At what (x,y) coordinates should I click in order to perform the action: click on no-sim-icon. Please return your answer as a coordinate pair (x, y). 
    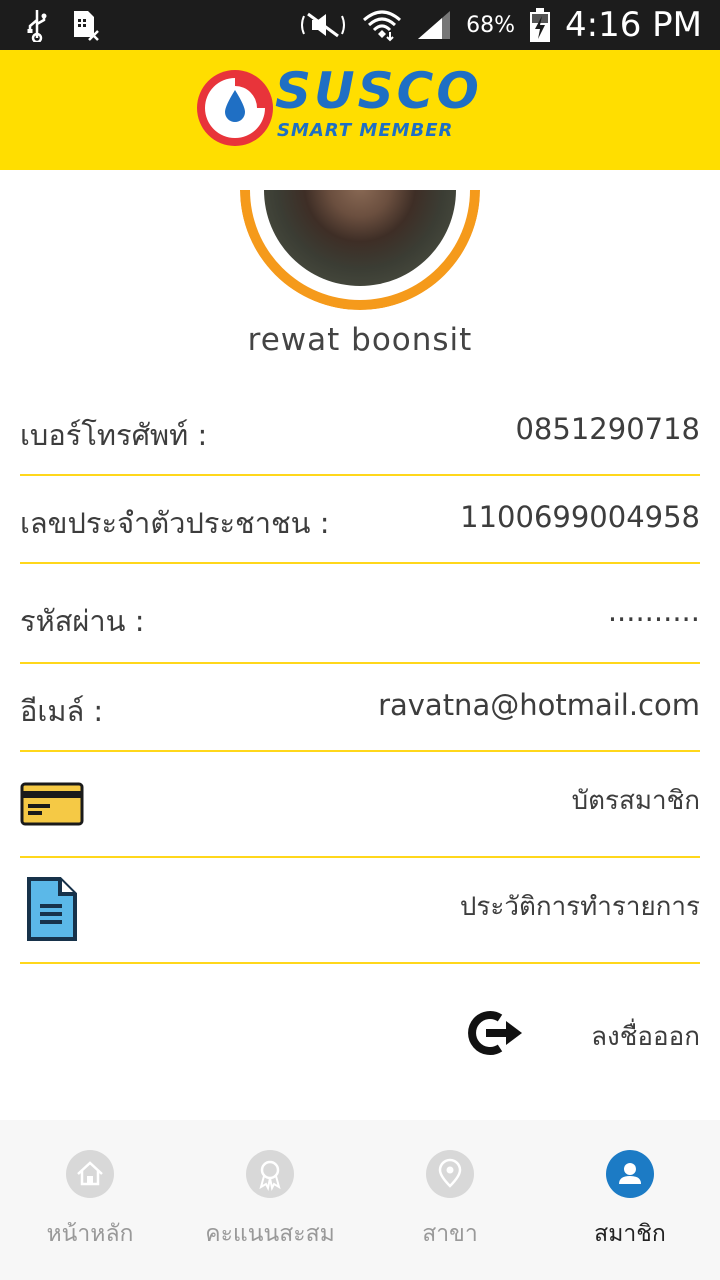
    Looking at the image, I should click on (86, 26).